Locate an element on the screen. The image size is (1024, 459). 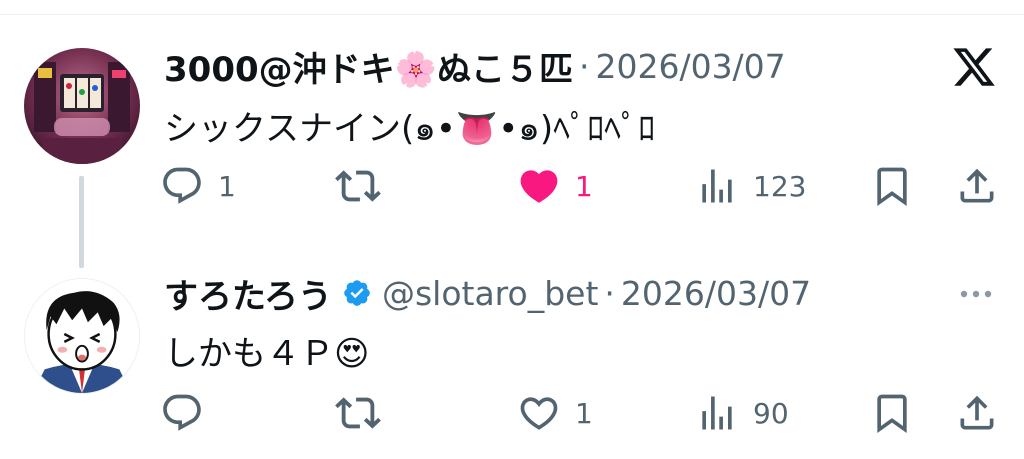
heart-outline-icon is located at coordinates (539, 413).